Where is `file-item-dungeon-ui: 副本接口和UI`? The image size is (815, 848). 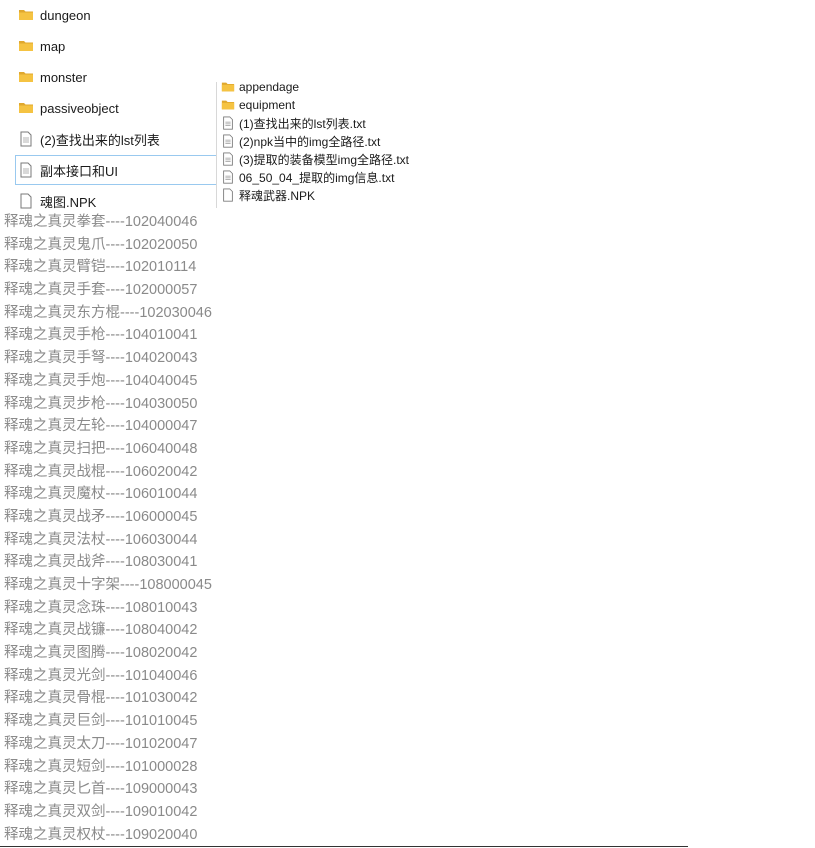
file-item-dungeon-ui: 副本接口和UI is located at coordinates (116, 170).